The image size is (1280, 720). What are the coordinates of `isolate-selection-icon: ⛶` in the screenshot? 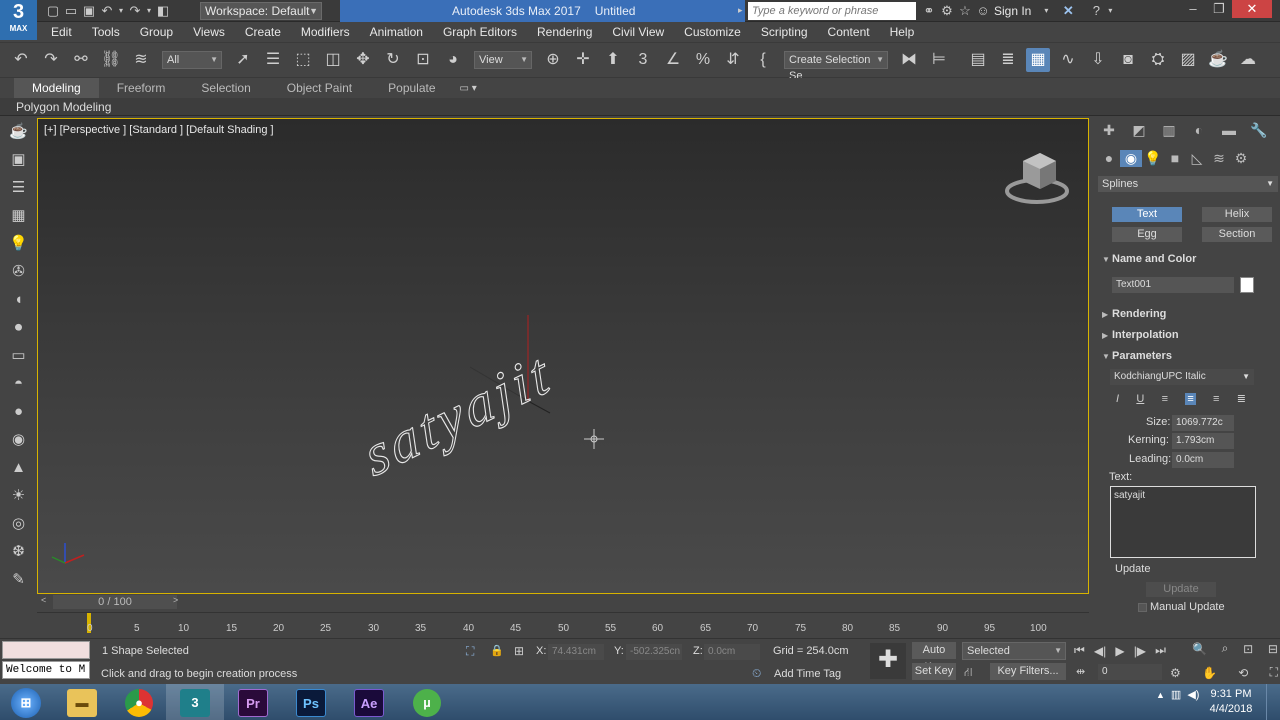 It's located at (470, 651).